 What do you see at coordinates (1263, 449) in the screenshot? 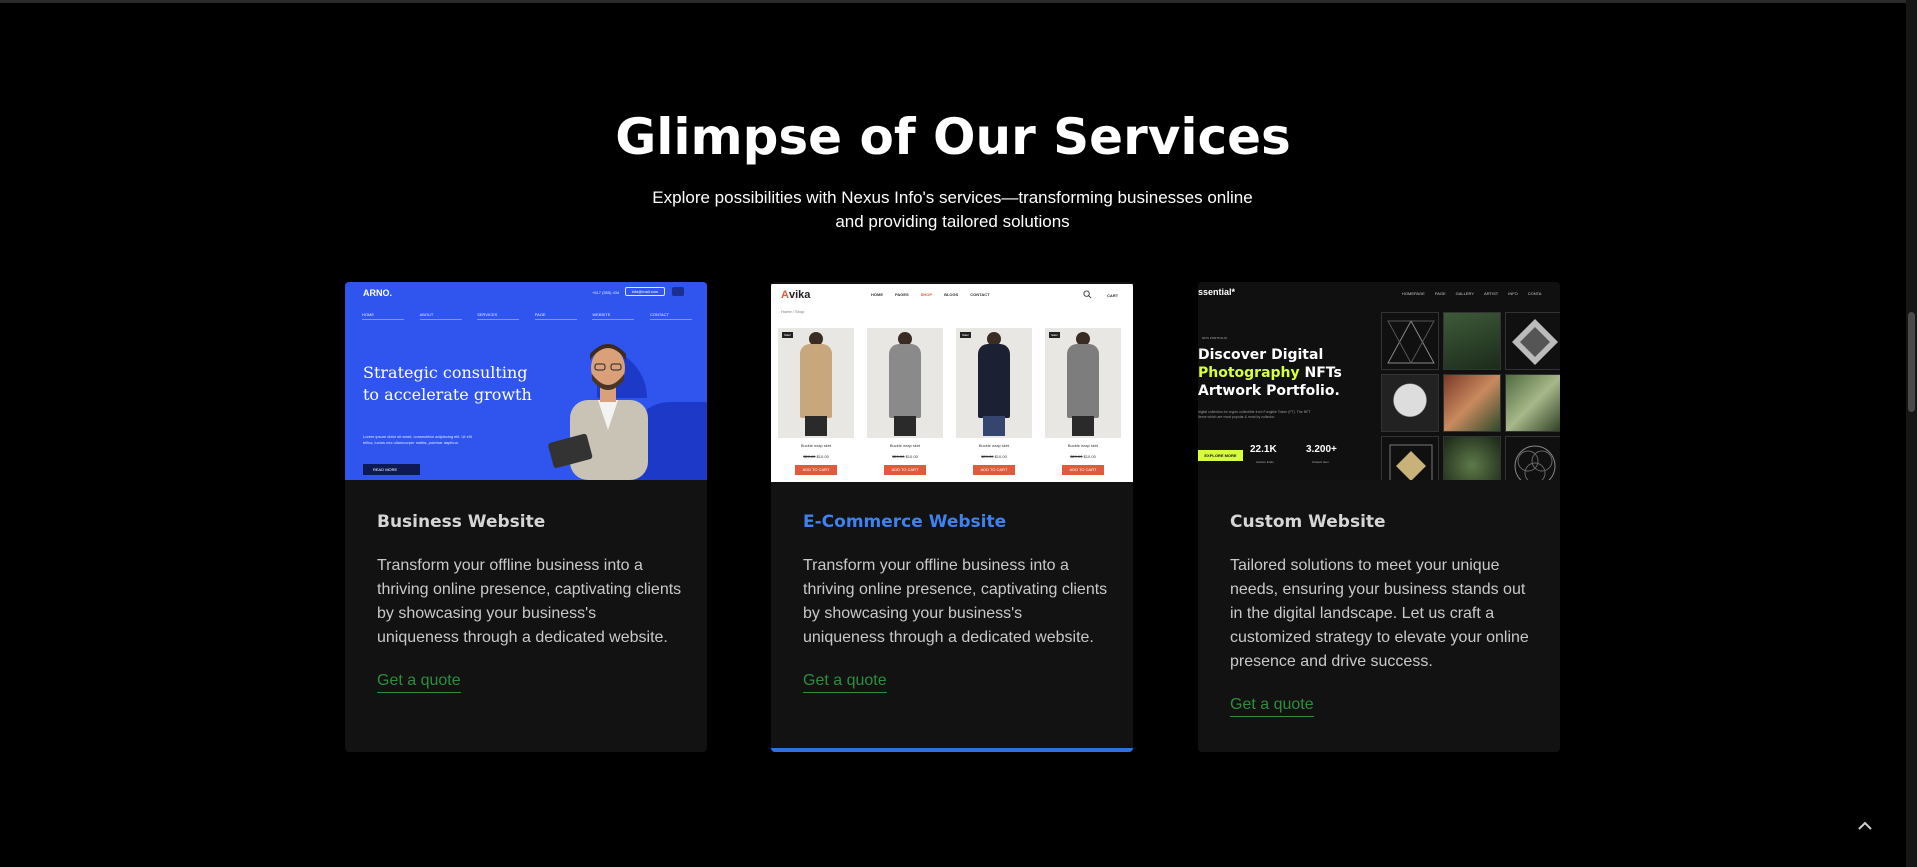
I see `preview-stat-value: 22.1K` at bounding box center [1263, 449].